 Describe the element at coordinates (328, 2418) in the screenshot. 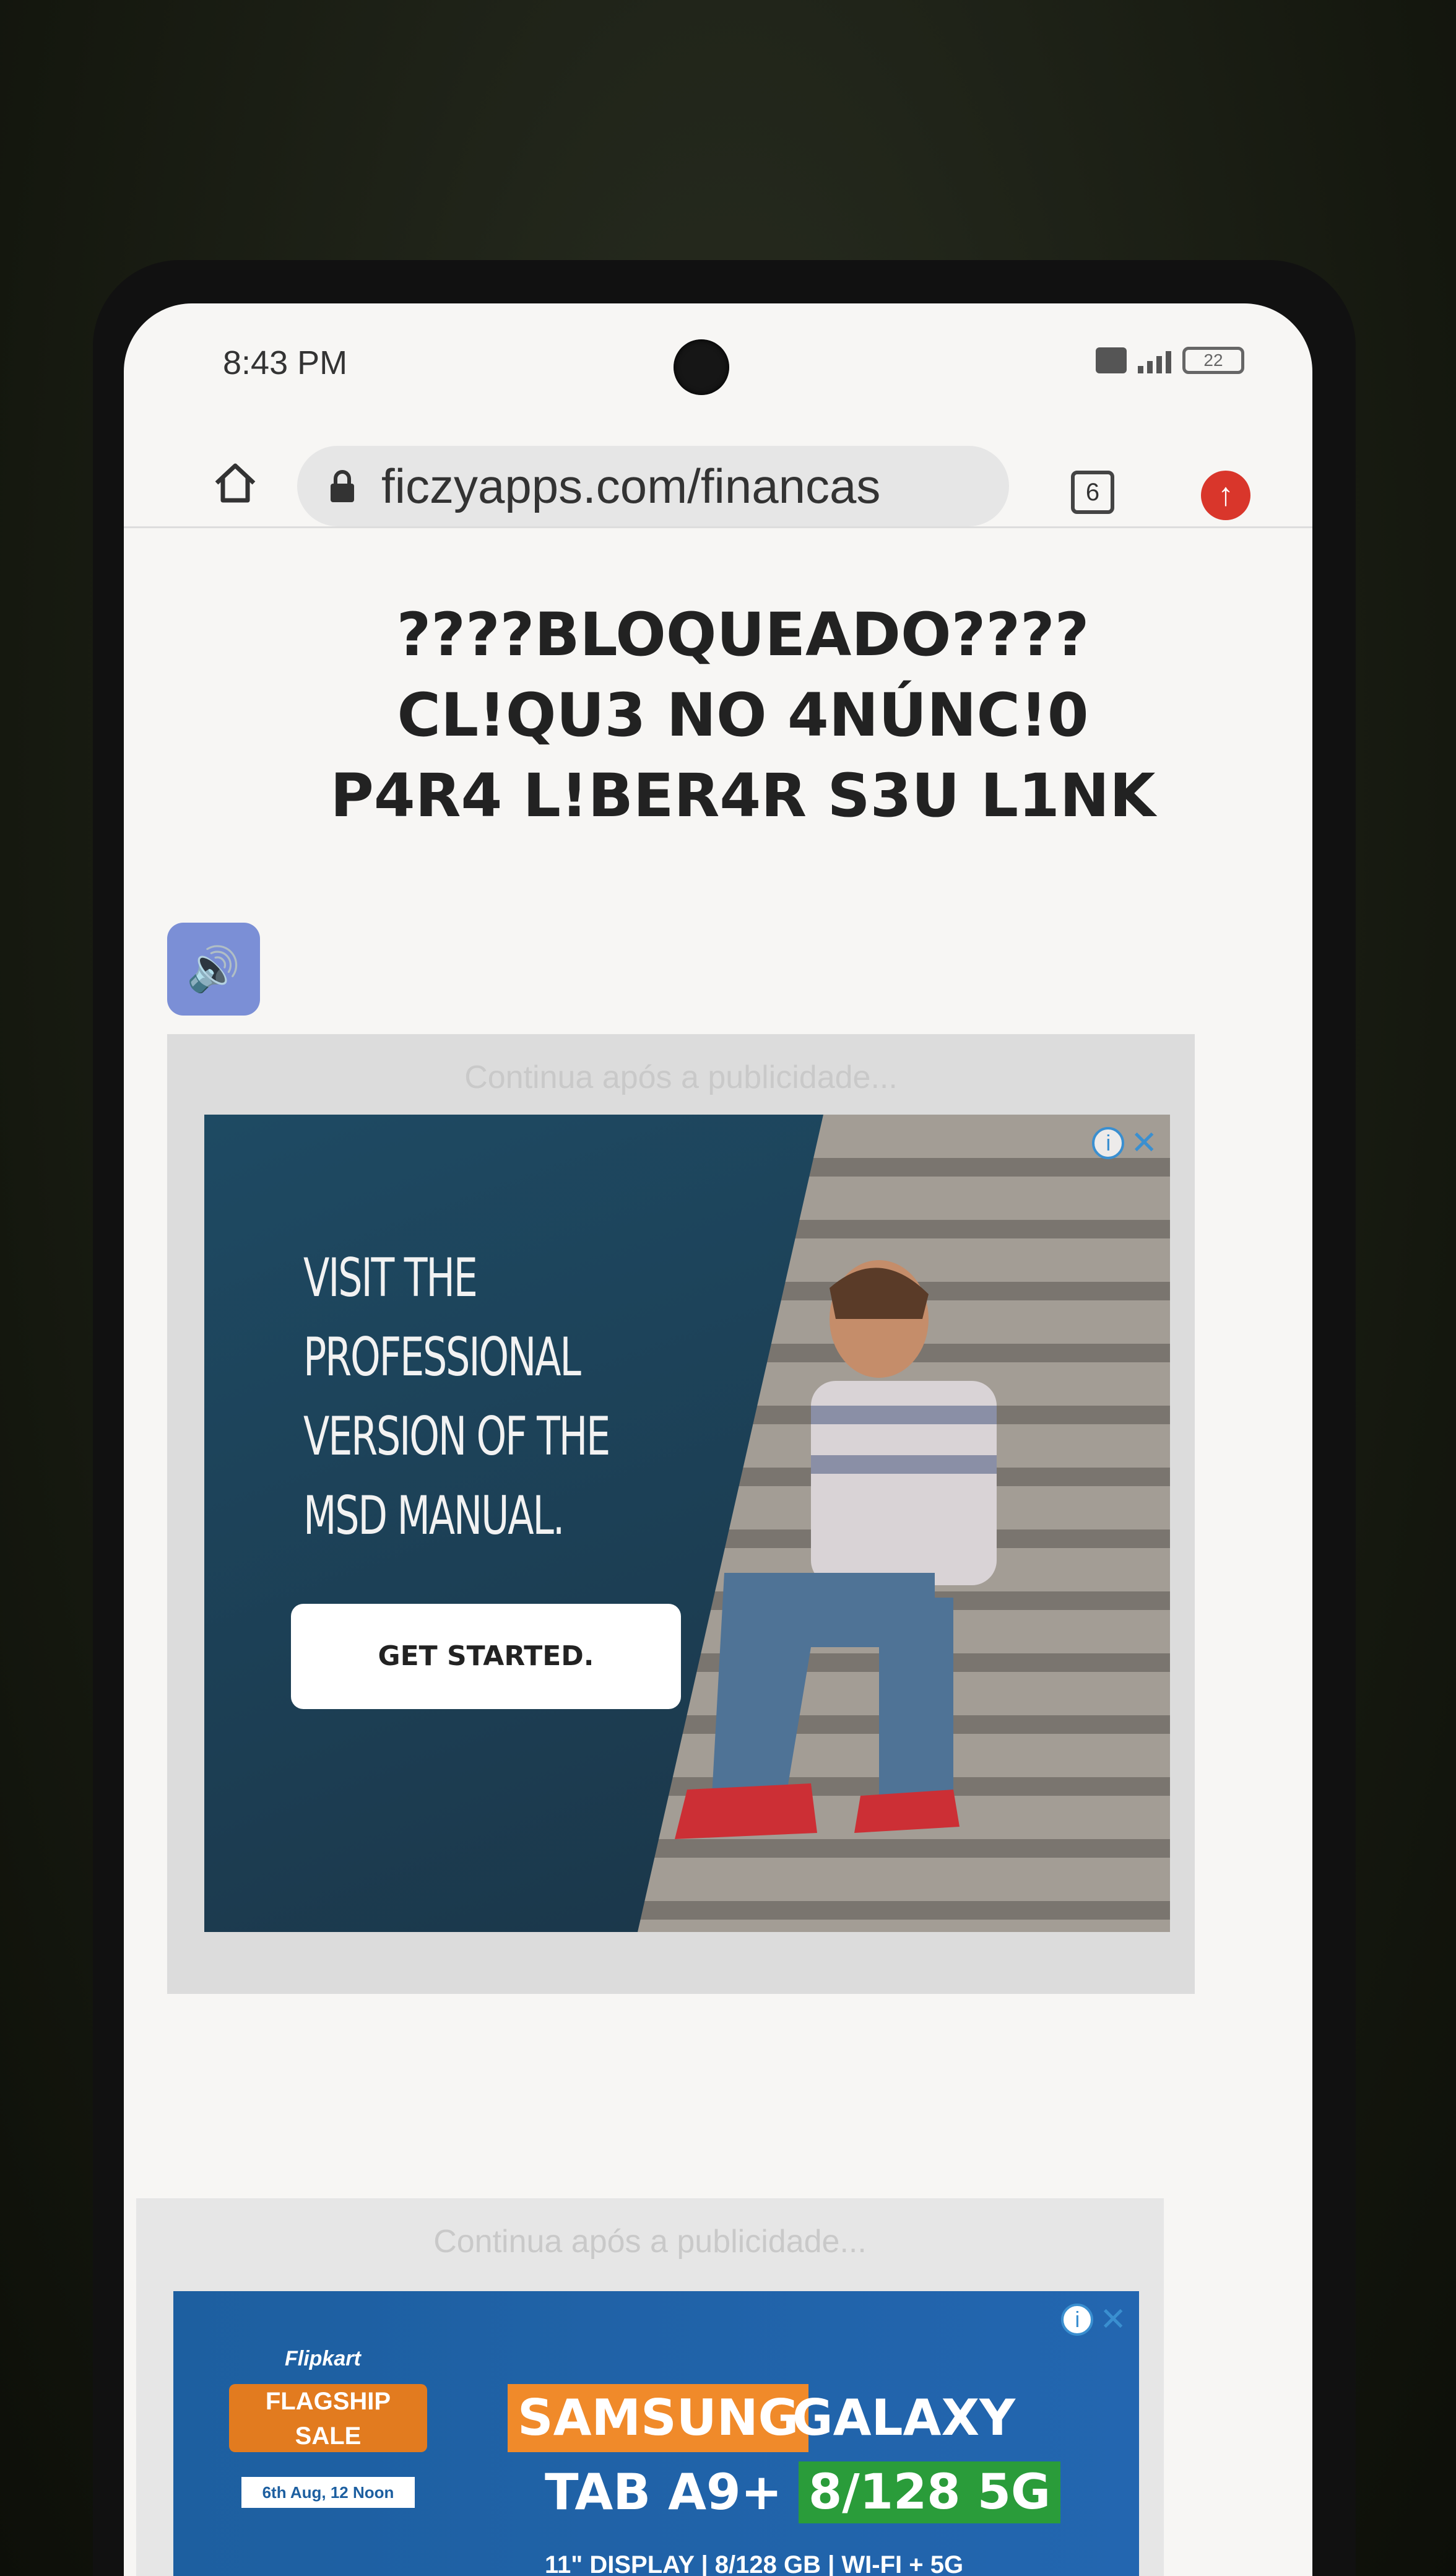

I see `flagship-sale-badge: FLAGSHIP SALE` at that location.